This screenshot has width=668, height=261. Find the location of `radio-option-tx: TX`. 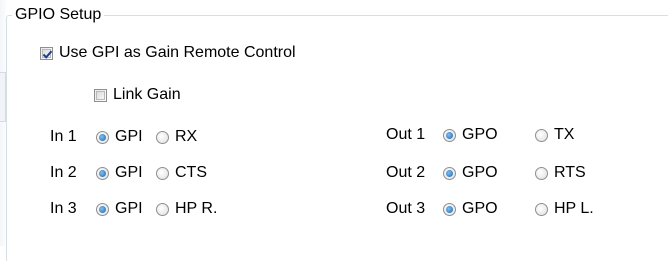

radio-option-tx: TX is located at coordinates (554, 135).